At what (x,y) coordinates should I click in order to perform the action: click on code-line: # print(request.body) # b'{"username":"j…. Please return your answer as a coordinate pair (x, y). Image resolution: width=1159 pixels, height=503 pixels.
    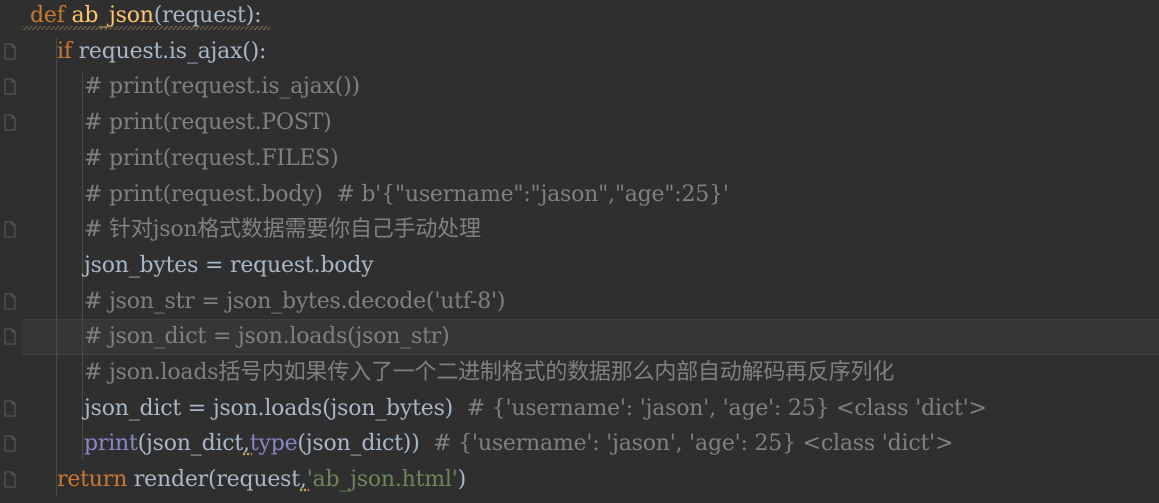
    Looking at the image, I should click on (579, 195).